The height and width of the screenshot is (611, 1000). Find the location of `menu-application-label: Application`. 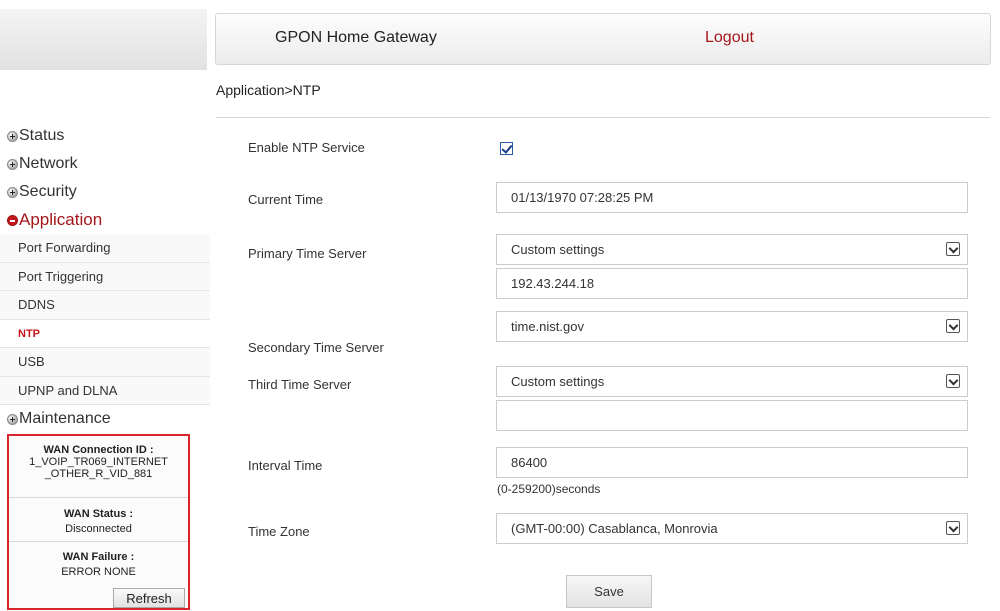

menu-application-label: Application is located at coordinates (61, 219).